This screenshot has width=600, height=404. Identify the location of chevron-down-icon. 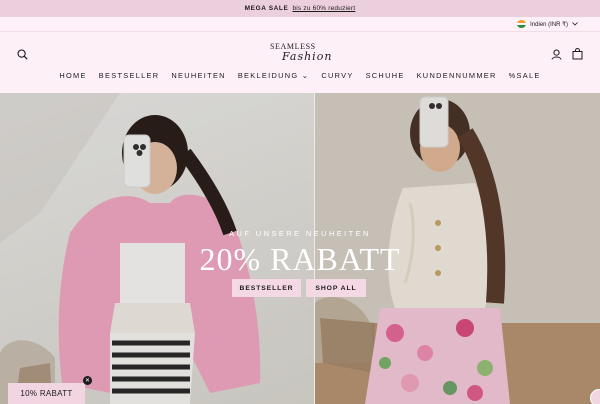
(575, 24).